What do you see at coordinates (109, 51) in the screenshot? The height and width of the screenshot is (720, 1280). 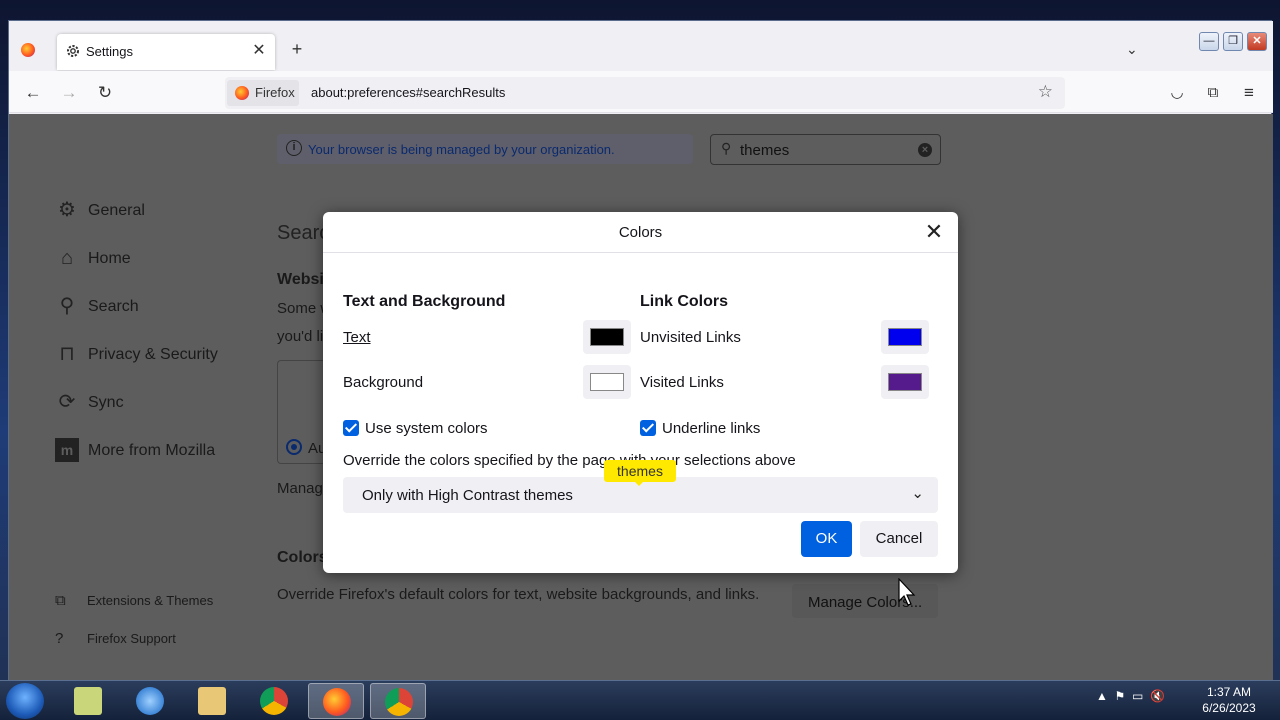 I see `tab-title: Settings` at bounding box center [109, 51].